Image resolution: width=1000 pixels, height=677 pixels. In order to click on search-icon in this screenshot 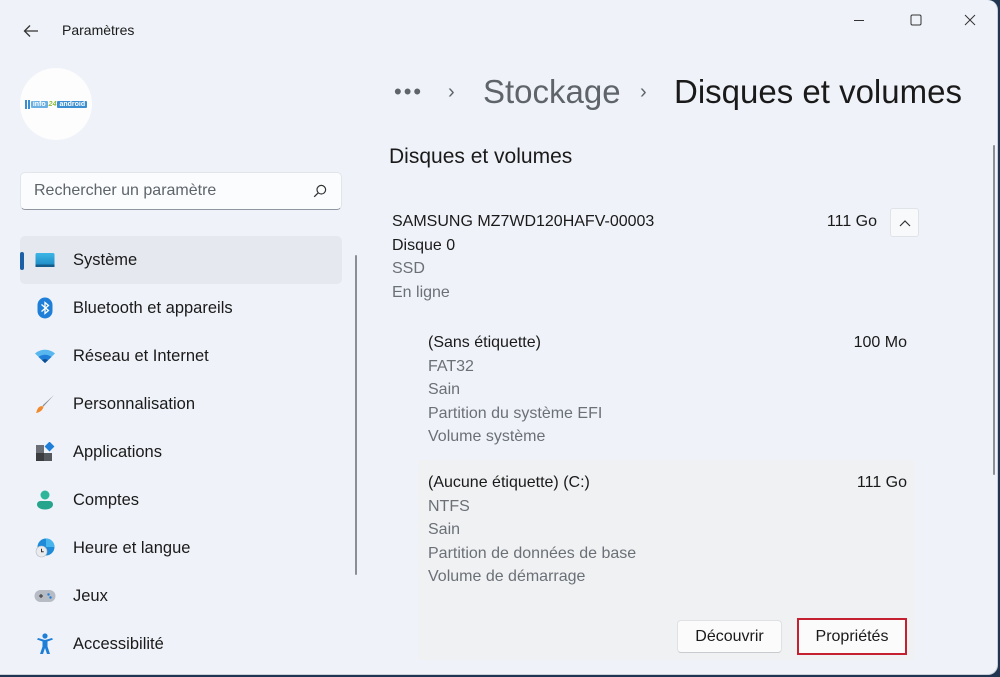, I will do `click(320, 191)`.